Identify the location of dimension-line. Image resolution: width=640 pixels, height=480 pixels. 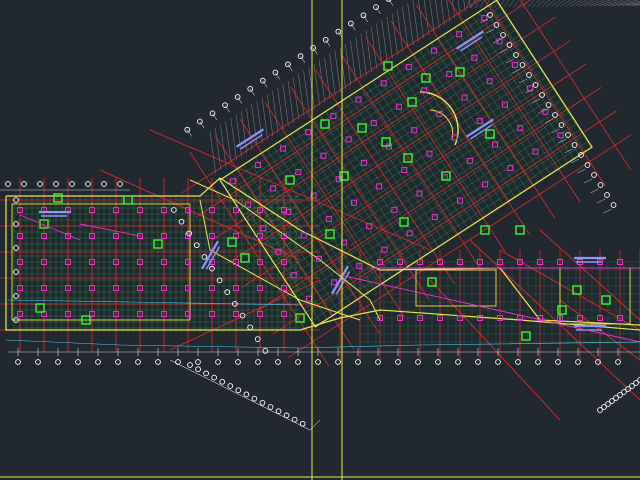
(245, 395).